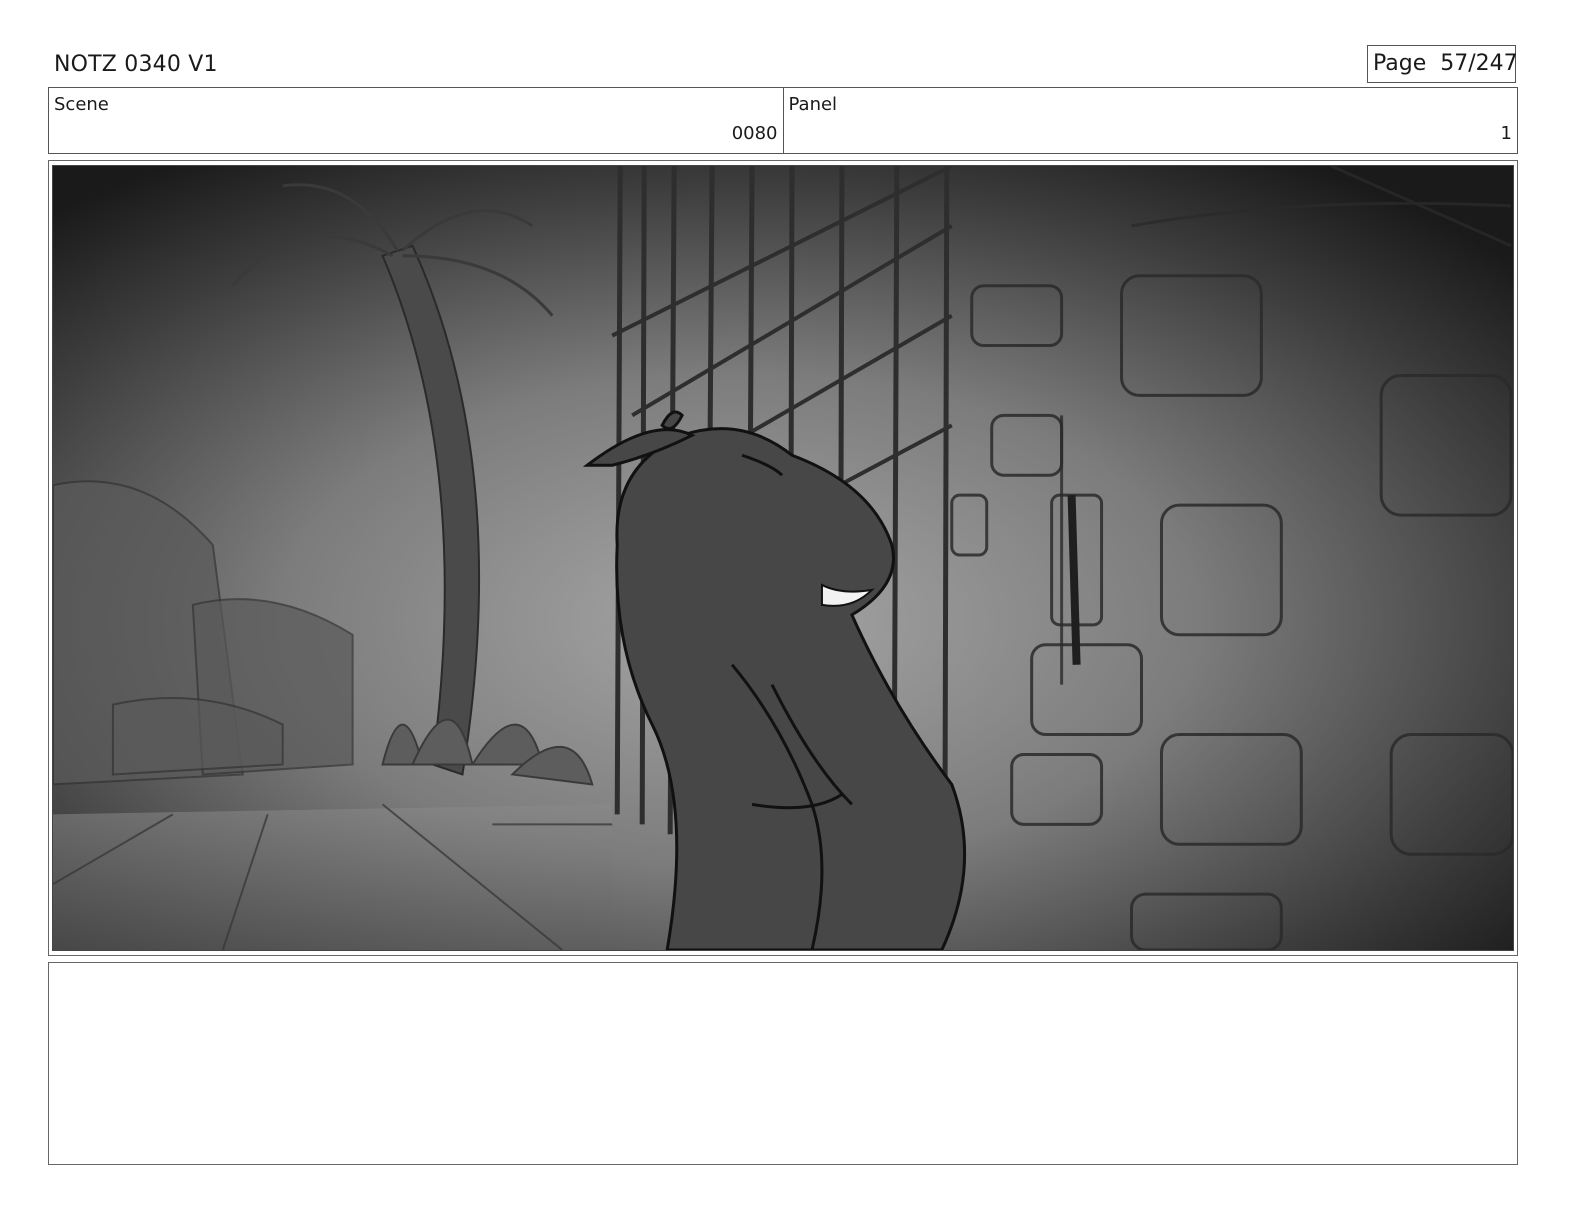 This screenshot has height=1224, width=1584. I want to click on scene-panel-info: Scene 0080 Panel 1, so click(783, 120).